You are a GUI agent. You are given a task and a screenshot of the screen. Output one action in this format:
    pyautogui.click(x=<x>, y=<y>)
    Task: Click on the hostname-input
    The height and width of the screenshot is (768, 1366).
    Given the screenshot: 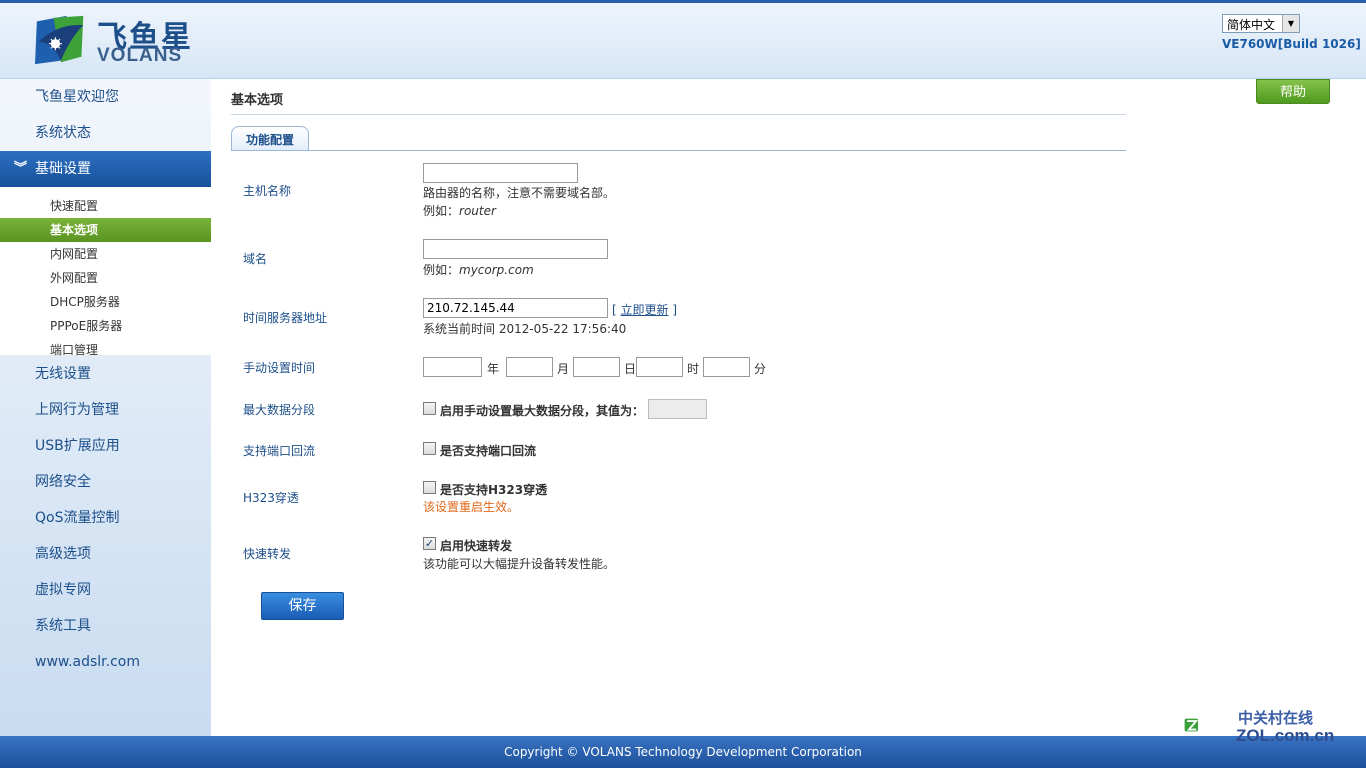 What is the action you would take?
    pyautogui.click(x=500, y=173)
    